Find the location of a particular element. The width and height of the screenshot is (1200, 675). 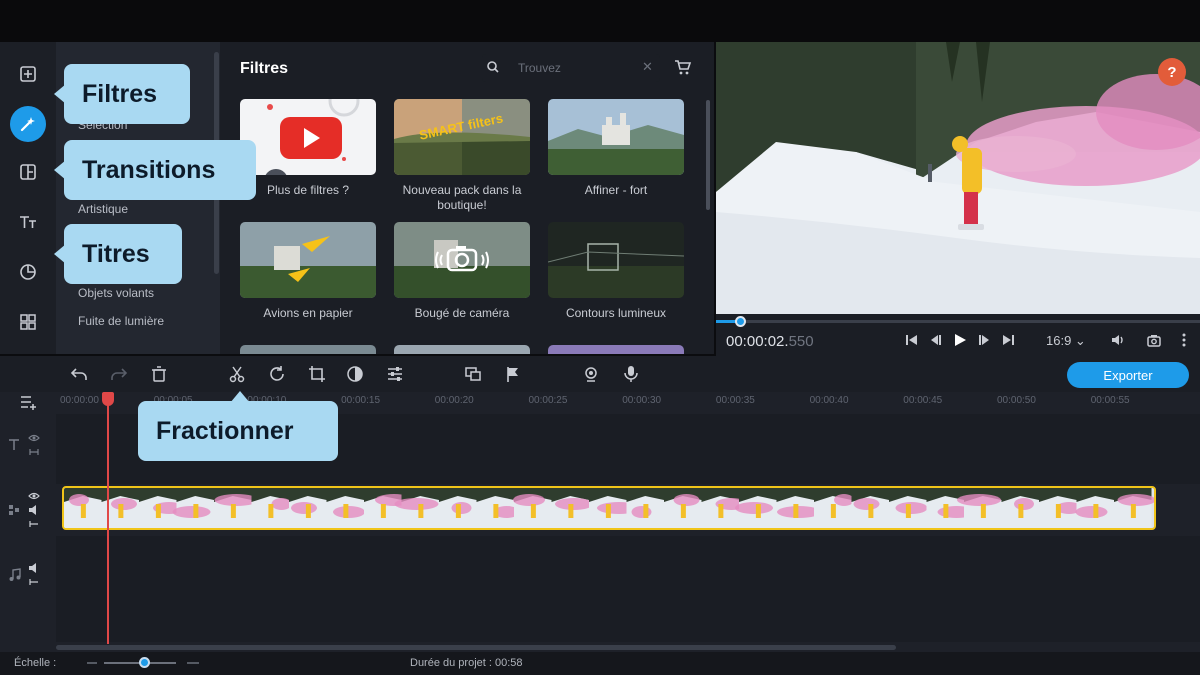

ruler-tick-label: 00:00:35 is located at coordinates (735, 400).